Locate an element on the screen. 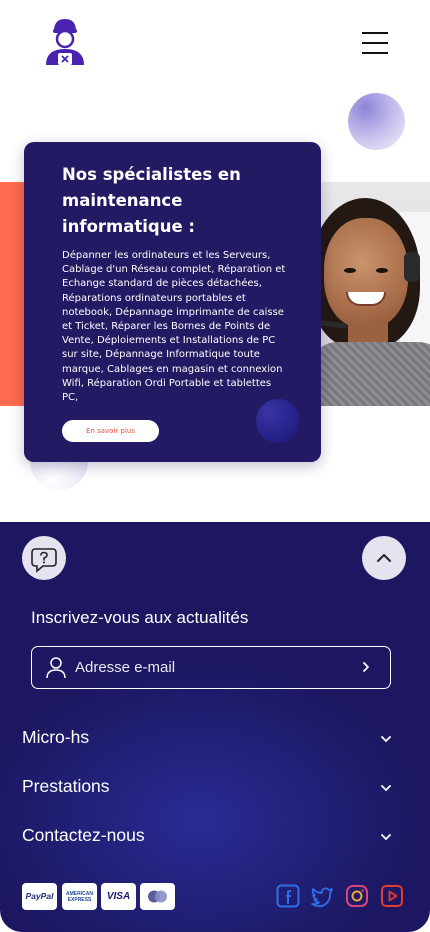 The width and height of the screenshot is (430, 932). youtube-icon is located at coordinates (392, 896).